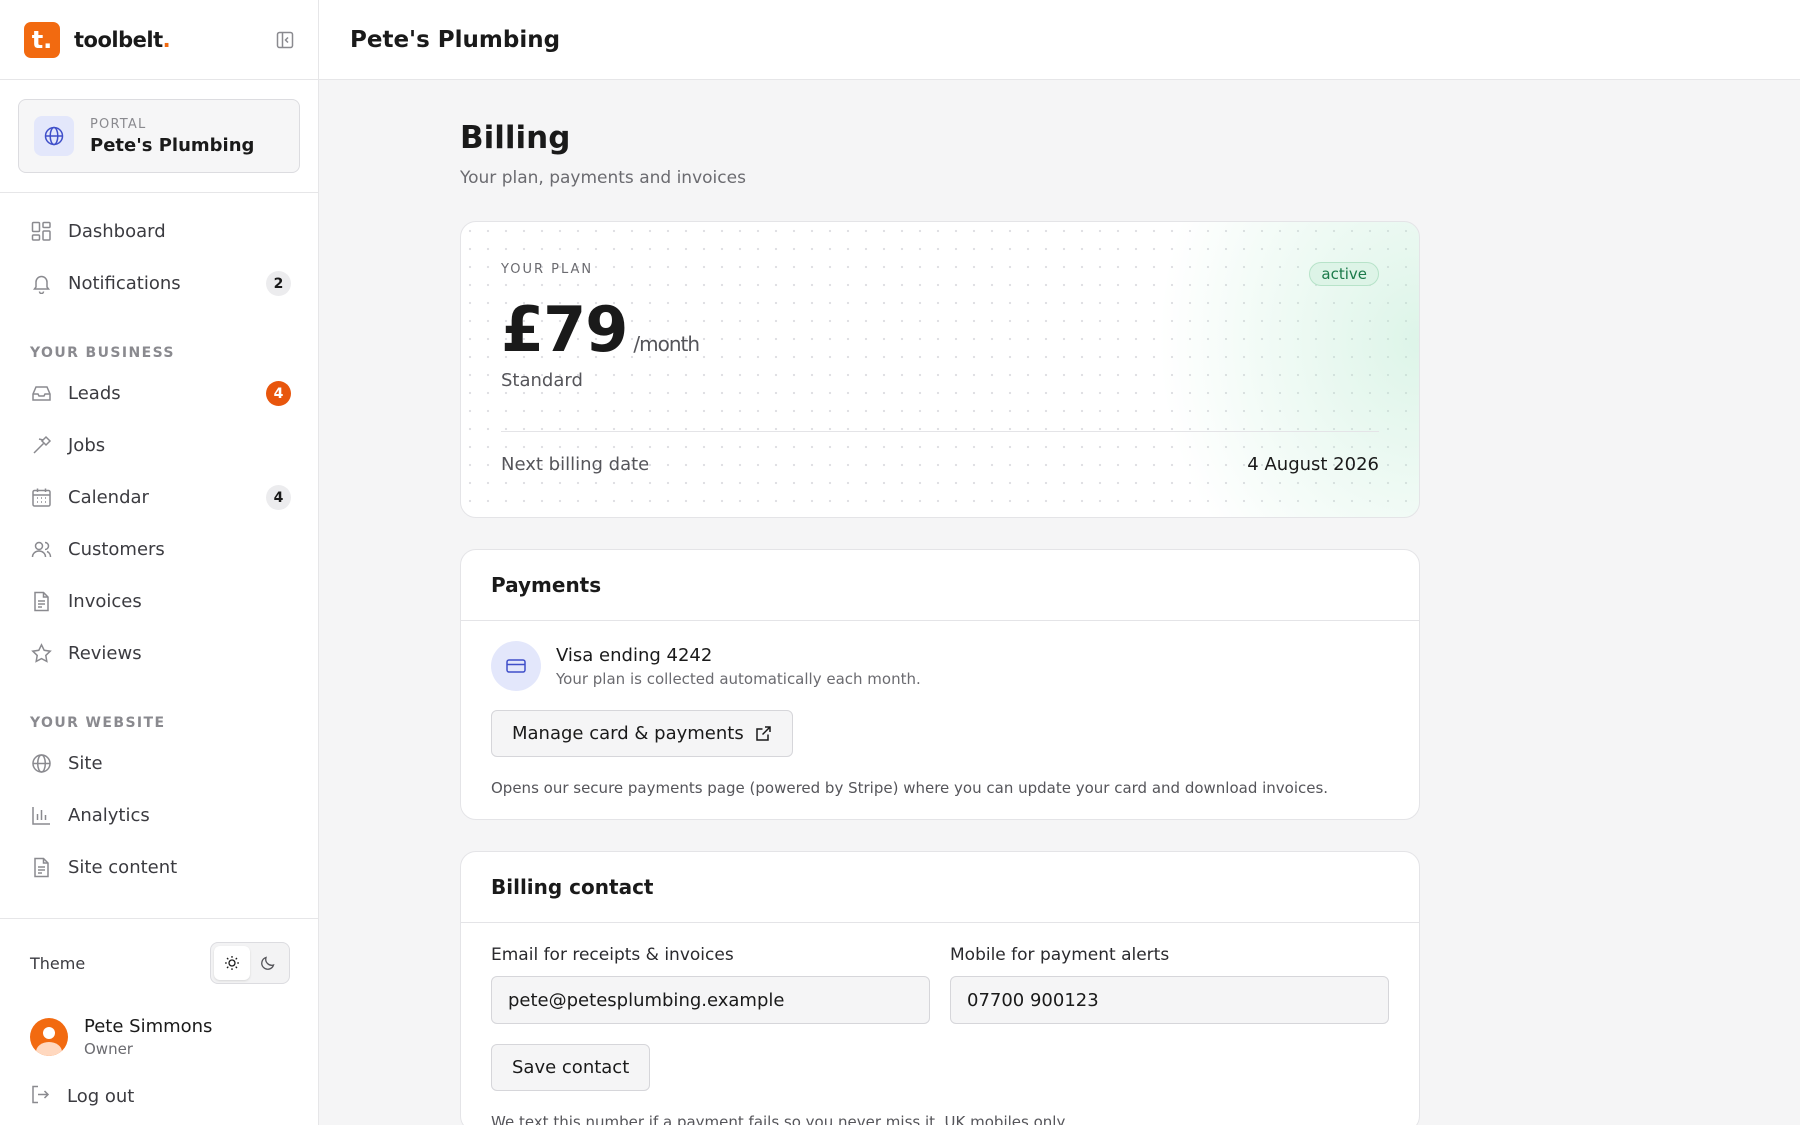 The image size is (1800, 1125). I want to click on sidebar-item-label: Site, so click(85, 763).